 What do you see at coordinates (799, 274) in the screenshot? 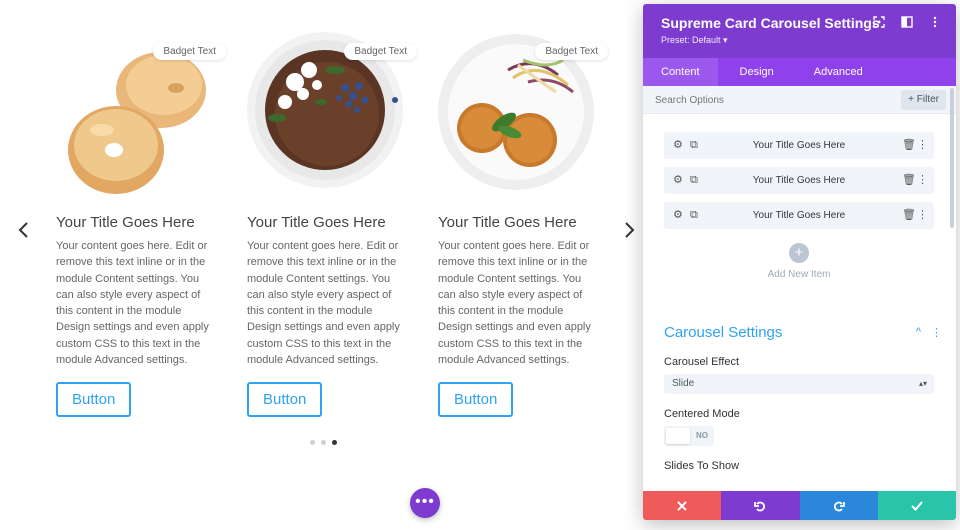
I see `add-new-item-button: Add New Item` at bounding box center [799, 274].